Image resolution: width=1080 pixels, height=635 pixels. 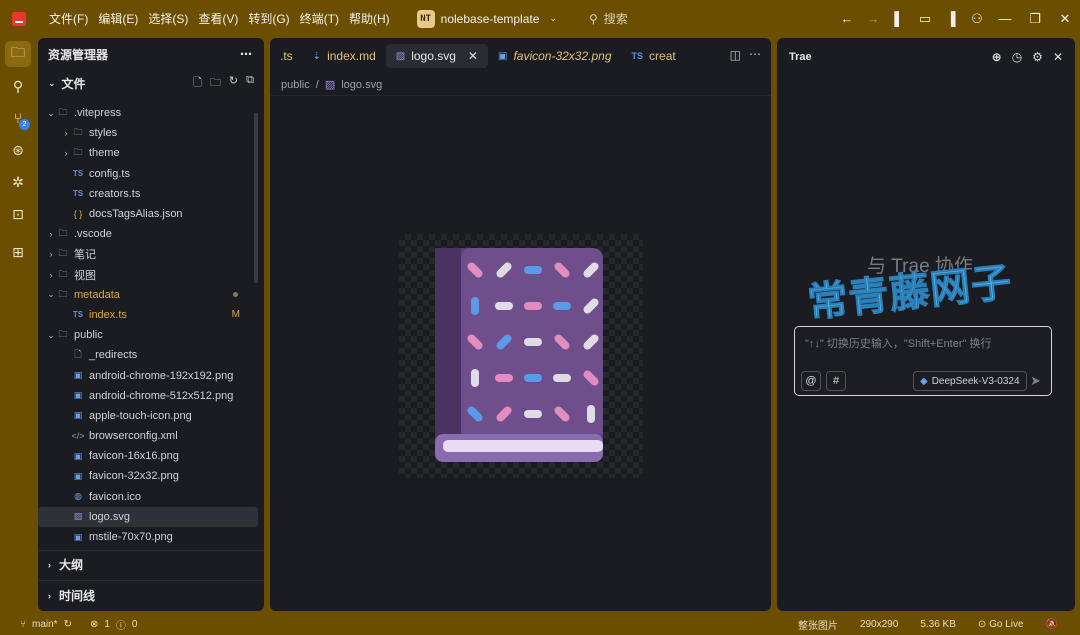 I want to click on remote-explorer-icon: ⊡, so click(x=18, y=214).